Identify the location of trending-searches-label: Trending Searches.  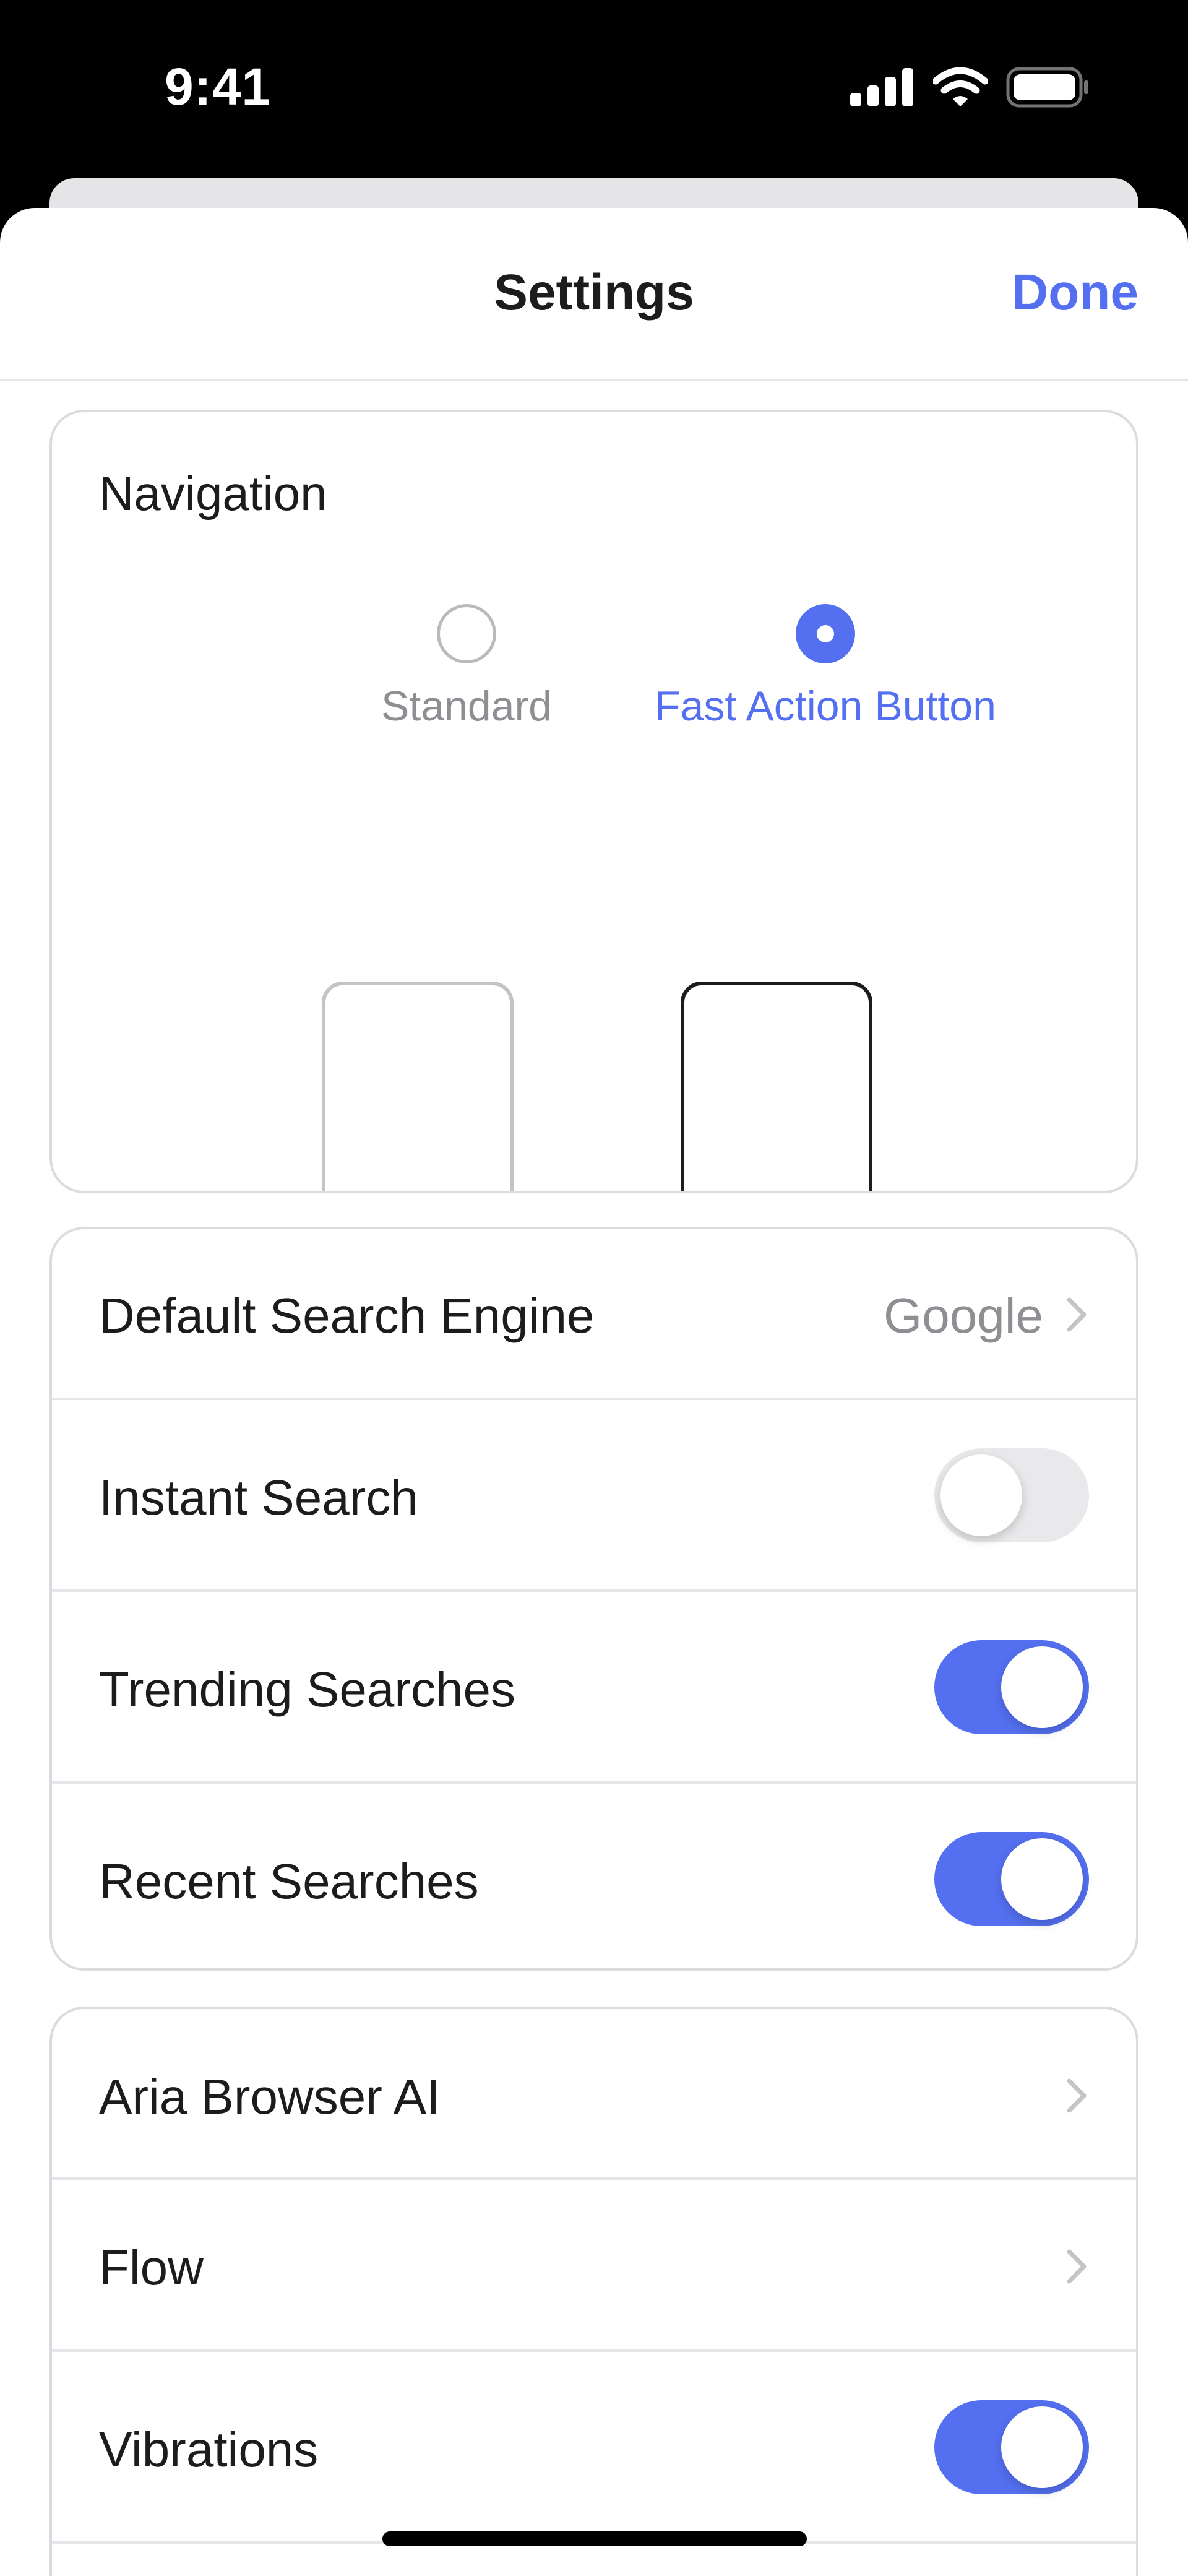
(307, 1689).